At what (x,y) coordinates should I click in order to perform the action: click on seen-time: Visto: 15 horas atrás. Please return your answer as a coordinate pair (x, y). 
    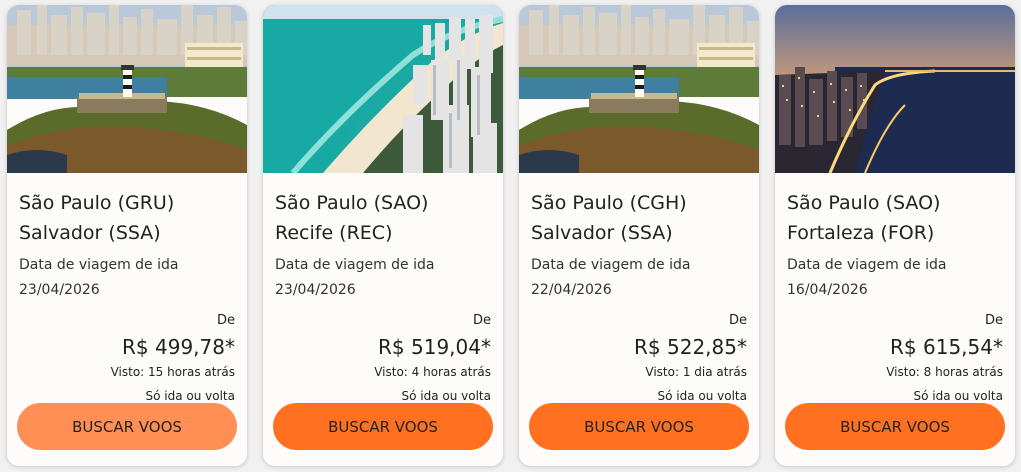
    Looking at the image, I should click on (172, 372).